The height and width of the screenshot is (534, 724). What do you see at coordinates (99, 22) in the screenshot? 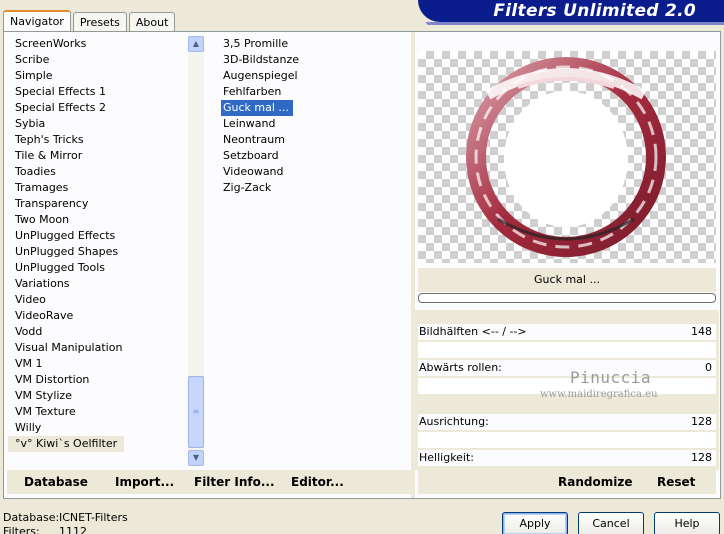
I see `tab-presets: Presets` at bounding box center [99, 22].